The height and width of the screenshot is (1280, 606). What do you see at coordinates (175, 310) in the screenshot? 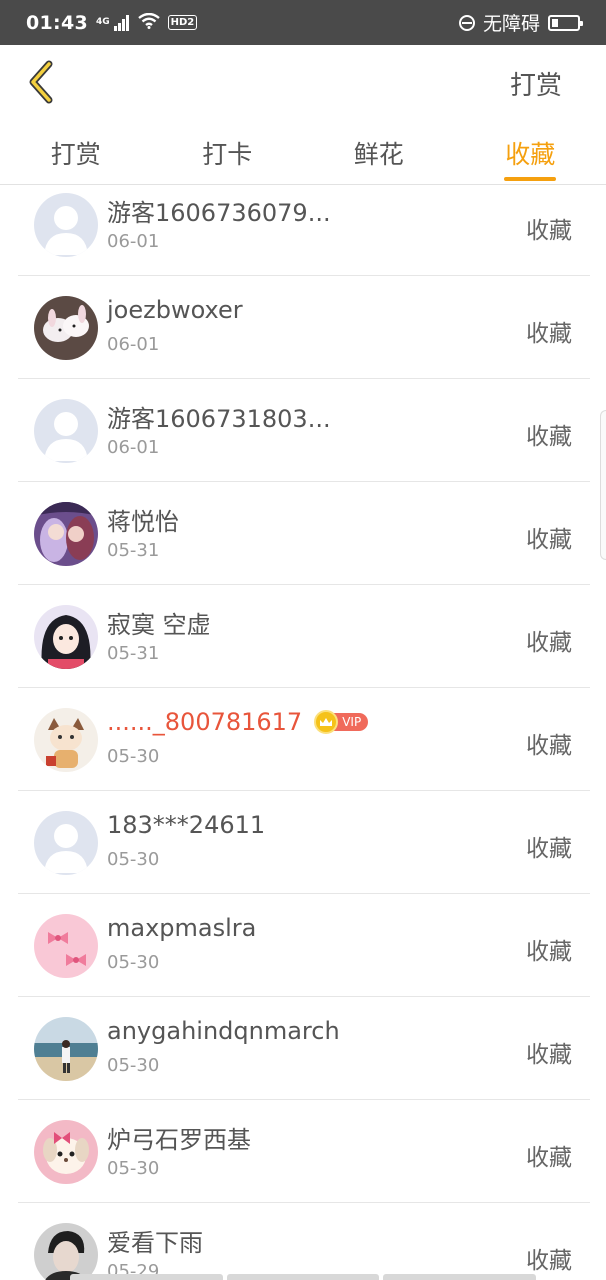
I see `user-name: joezbwoxer` at bounding box center [175, 310].